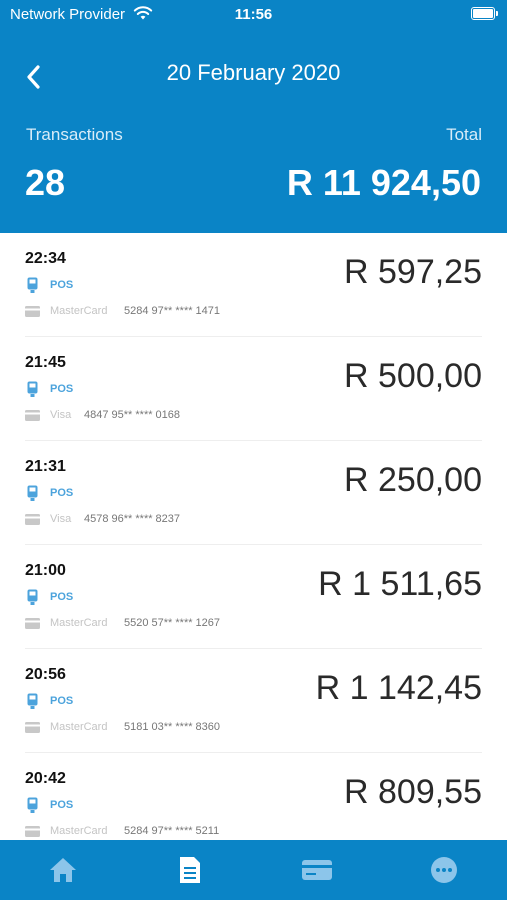 The image size is (507, 900). What do you see at coordinates (383, 182) in the screenshot?
I see `total-value: R 11 924,50` at bounding box center [383, 182].